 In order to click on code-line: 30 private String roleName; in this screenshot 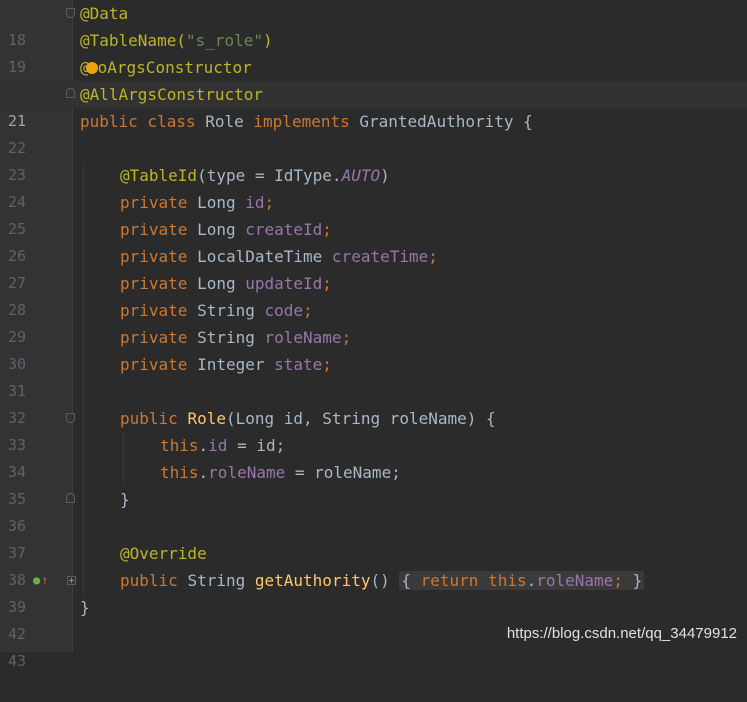, I will do `click(373, 348)`.